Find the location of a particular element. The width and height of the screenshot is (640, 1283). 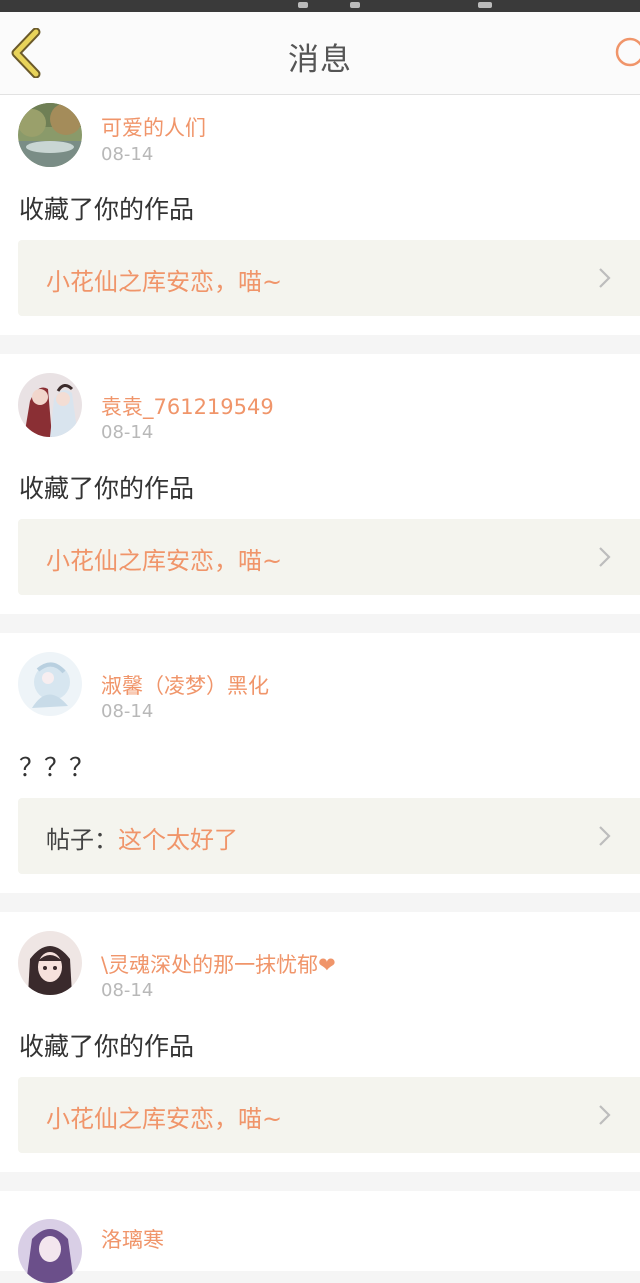

referenced-post-text: 帖子：这个太好了 is located at coordinates (142, 837).